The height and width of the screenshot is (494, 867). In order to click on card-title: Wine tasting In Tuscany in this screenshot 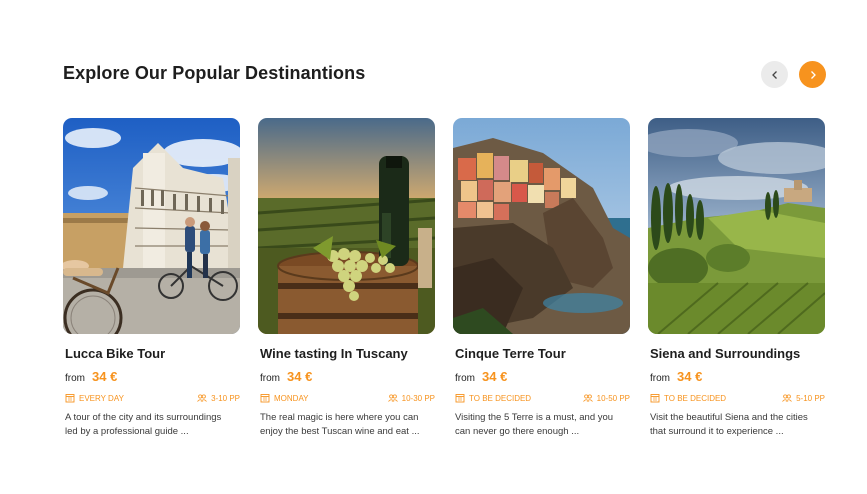, I will do `click(347, 353)`.